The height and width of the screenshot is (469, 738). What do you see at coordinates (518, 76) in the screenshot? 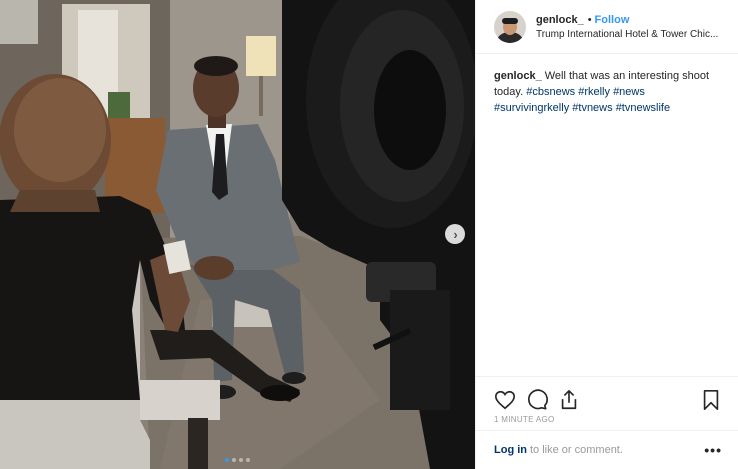
I see `caption-username: genlock_` at bounding box center [518, 76].